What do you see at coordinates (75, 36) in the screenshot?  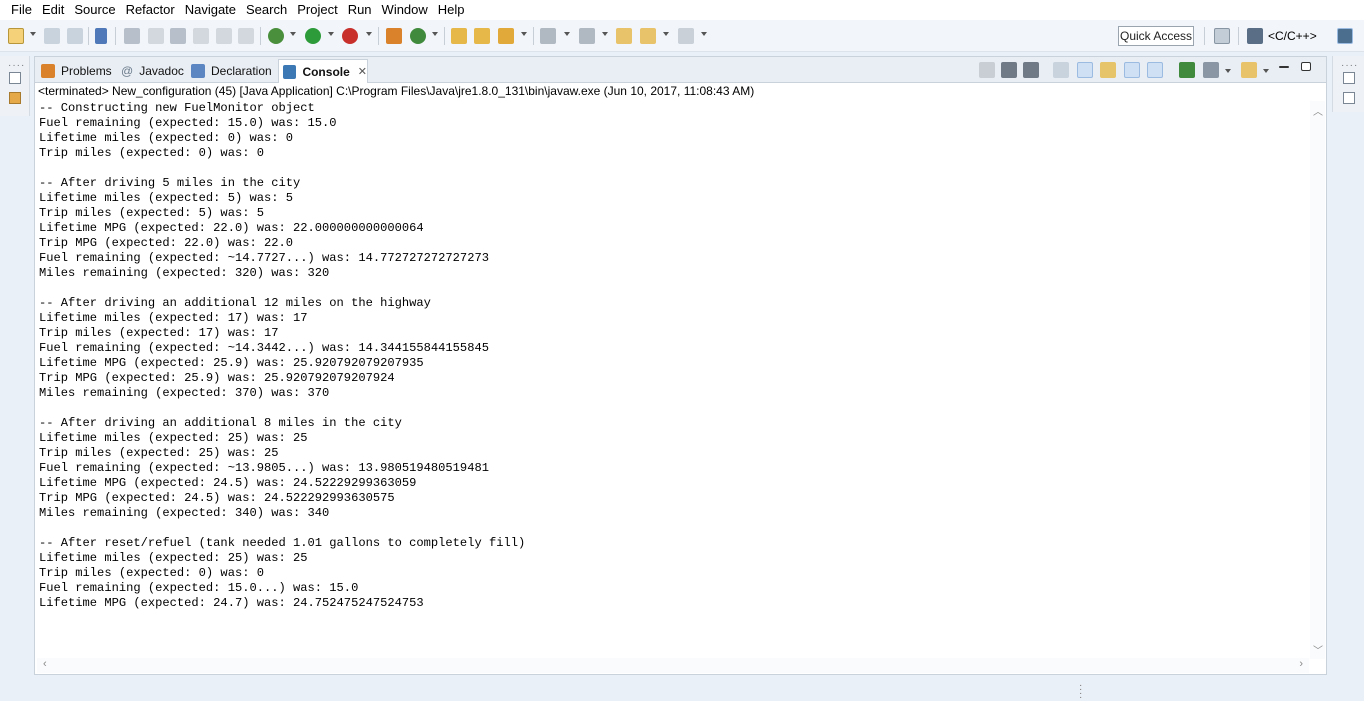 I see `save-all-icon` at bounding box center [75, 36].